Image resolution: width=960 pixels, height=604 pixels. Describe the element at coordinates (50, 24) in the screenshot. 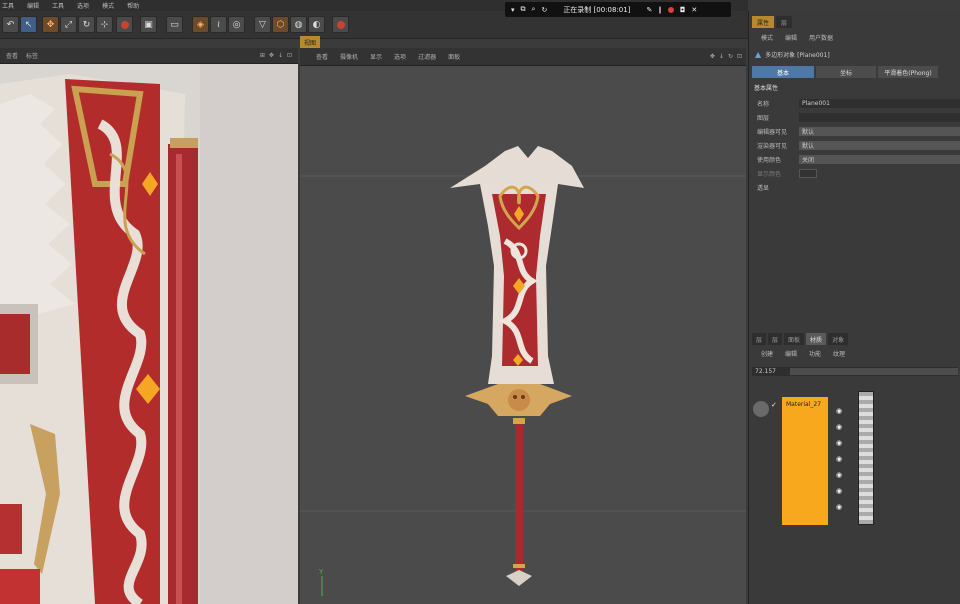

I see `move-icon: ✥` at that location.